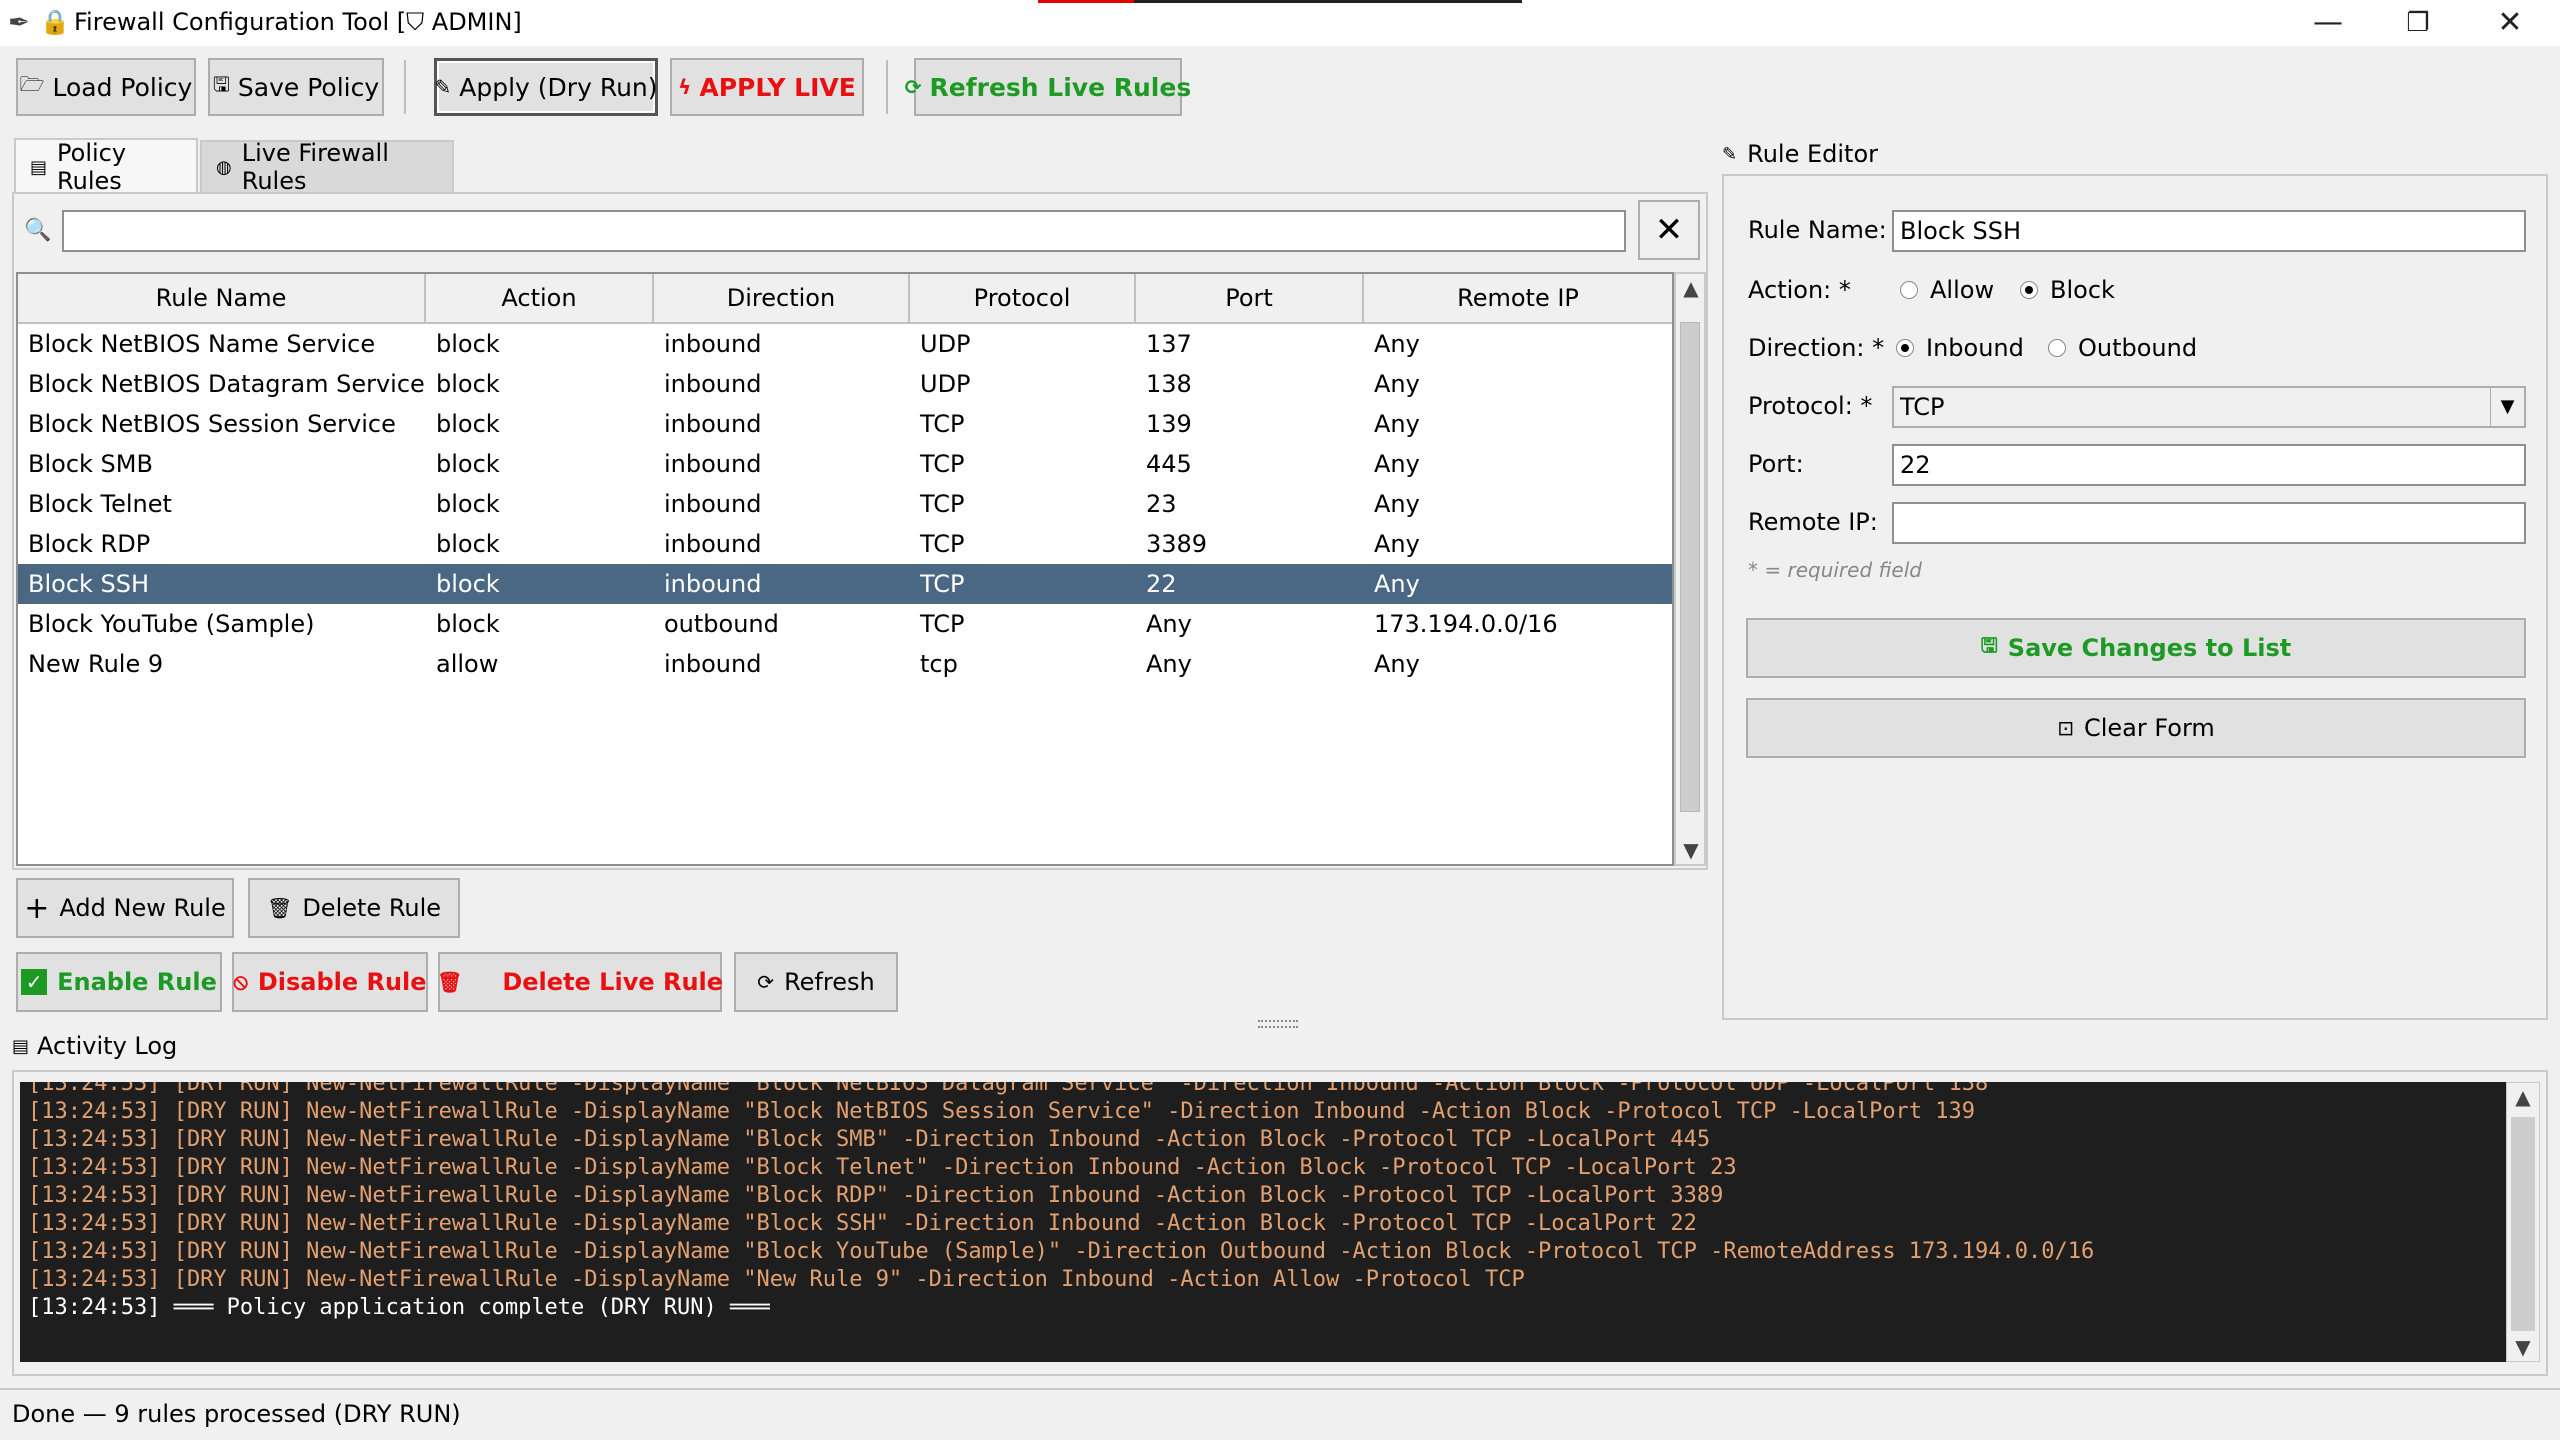 Image resolution: width=2560 pixels, height=1440 pixels. What do you see at coordinates (844, 231) in the screenshot?
I see `search-input` at bounding box center [844, 231].